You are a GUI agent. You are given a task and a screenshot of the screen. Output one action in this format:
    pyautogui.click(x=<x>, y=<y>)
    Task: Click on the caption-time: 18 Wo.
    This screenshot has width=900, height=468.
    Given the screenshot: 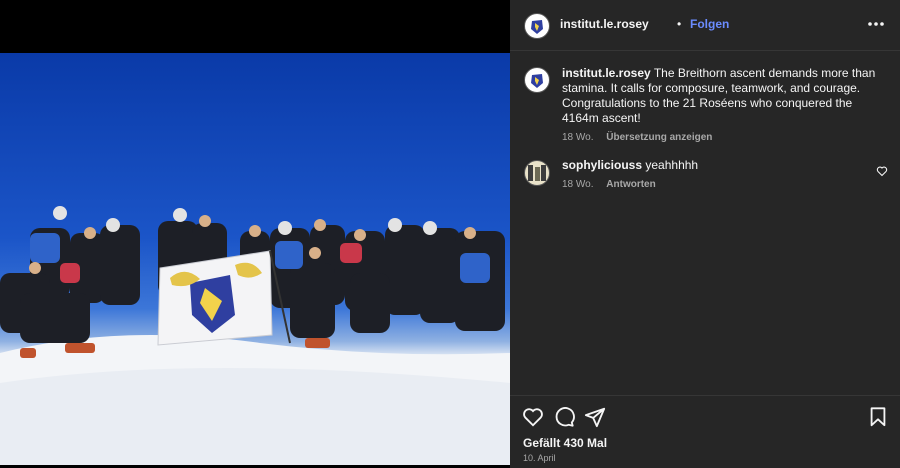 What is the action you would take?
    pyautogui.click(x=578, y=137)
    